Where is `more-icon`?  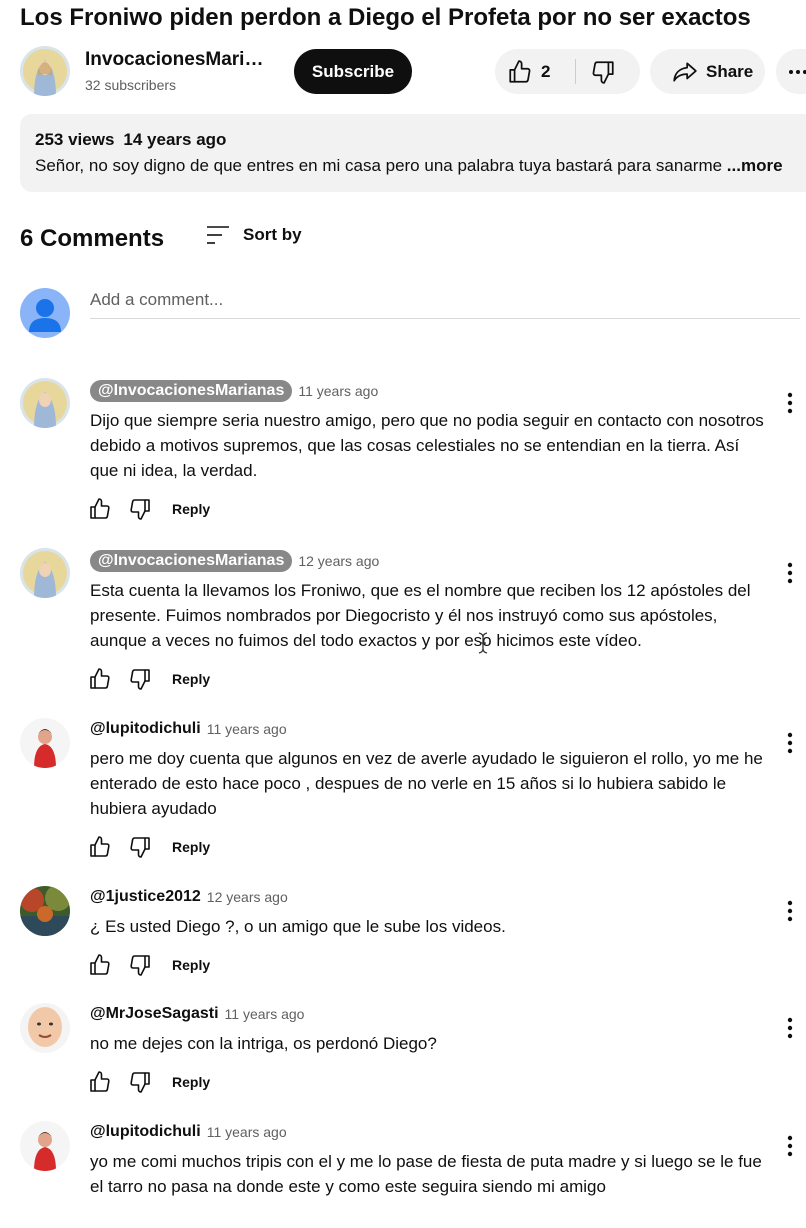
more-icon is located at coordinates (797, 72).